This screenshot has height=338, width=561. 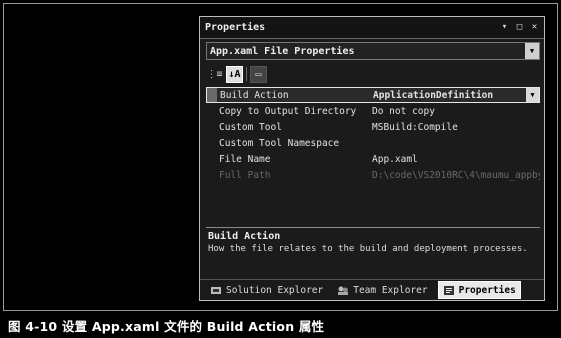 I want to click on tab-properties: Properties, so click(x=479, y=290).